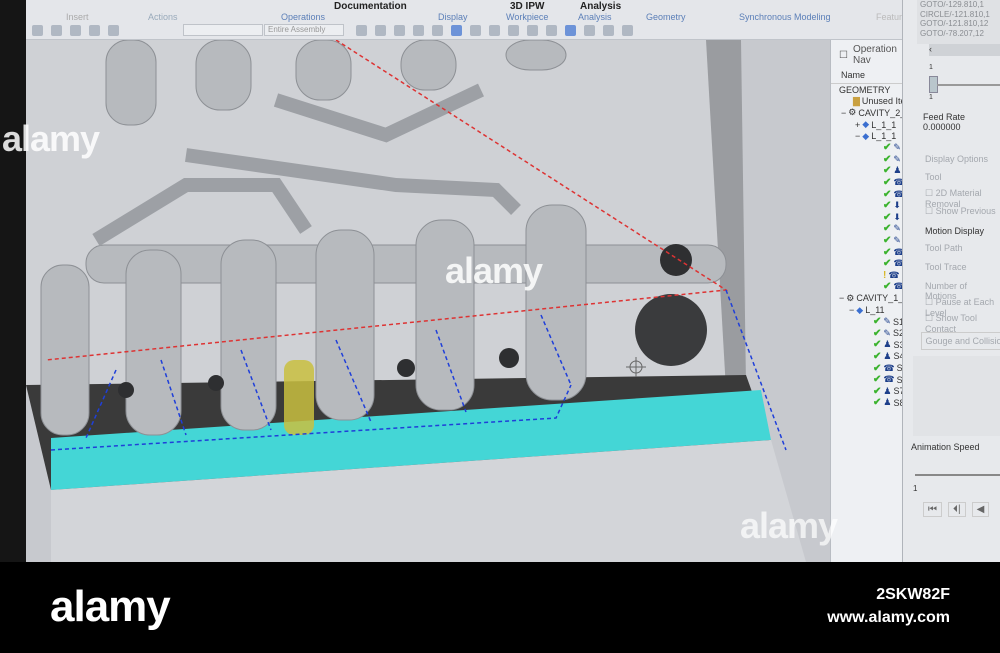  Describe the element at coordinates (601, 6) in the screenshot. I see `analysis-menu: Analysis` at that location.